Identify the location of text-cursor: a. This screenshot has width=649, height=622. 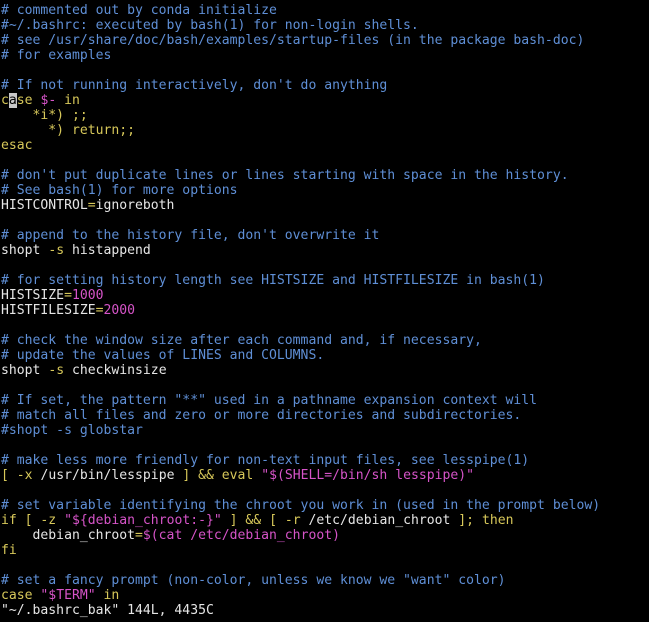
(12, 100).